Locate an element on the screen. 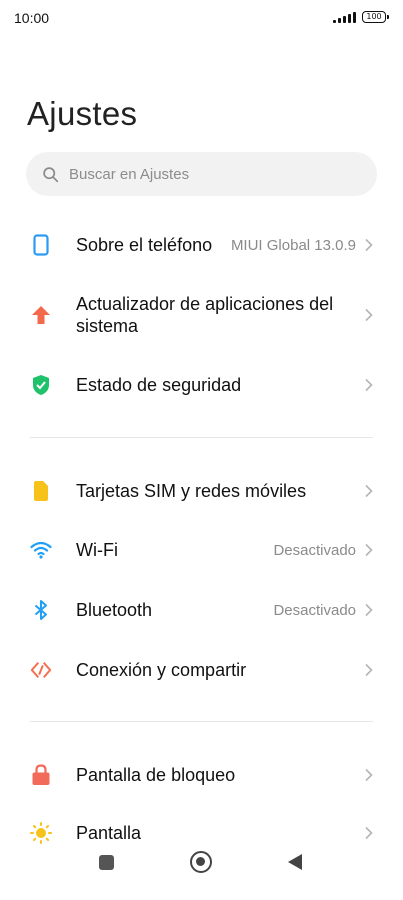 Image resolution: width=403 pixels, height=900 pixels. lock-icon is located at coordinates (41, 775).